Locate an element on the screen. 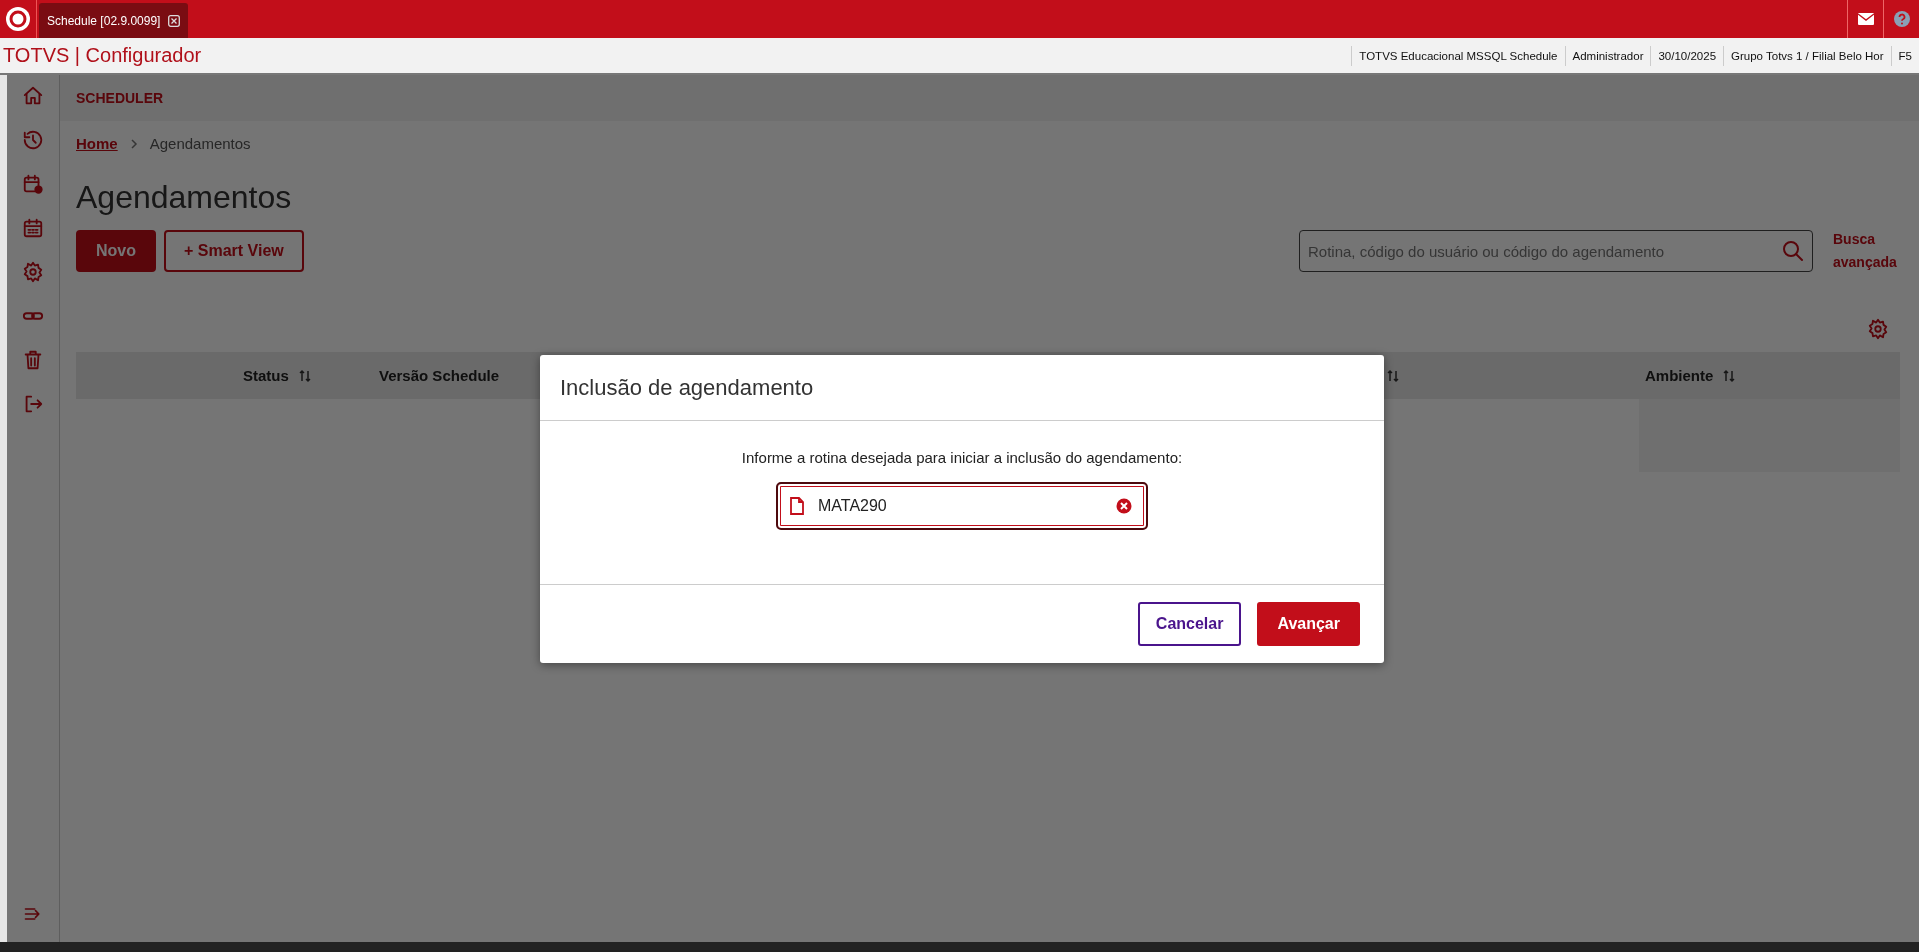  trash-icon is located at coordinates (33, 360).